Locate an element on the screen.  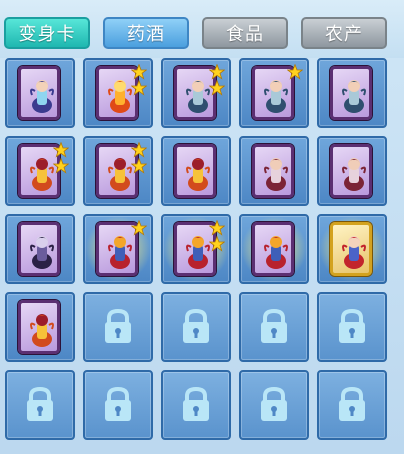
tab-label: 变身卡 is located at coordinates (47, 34).